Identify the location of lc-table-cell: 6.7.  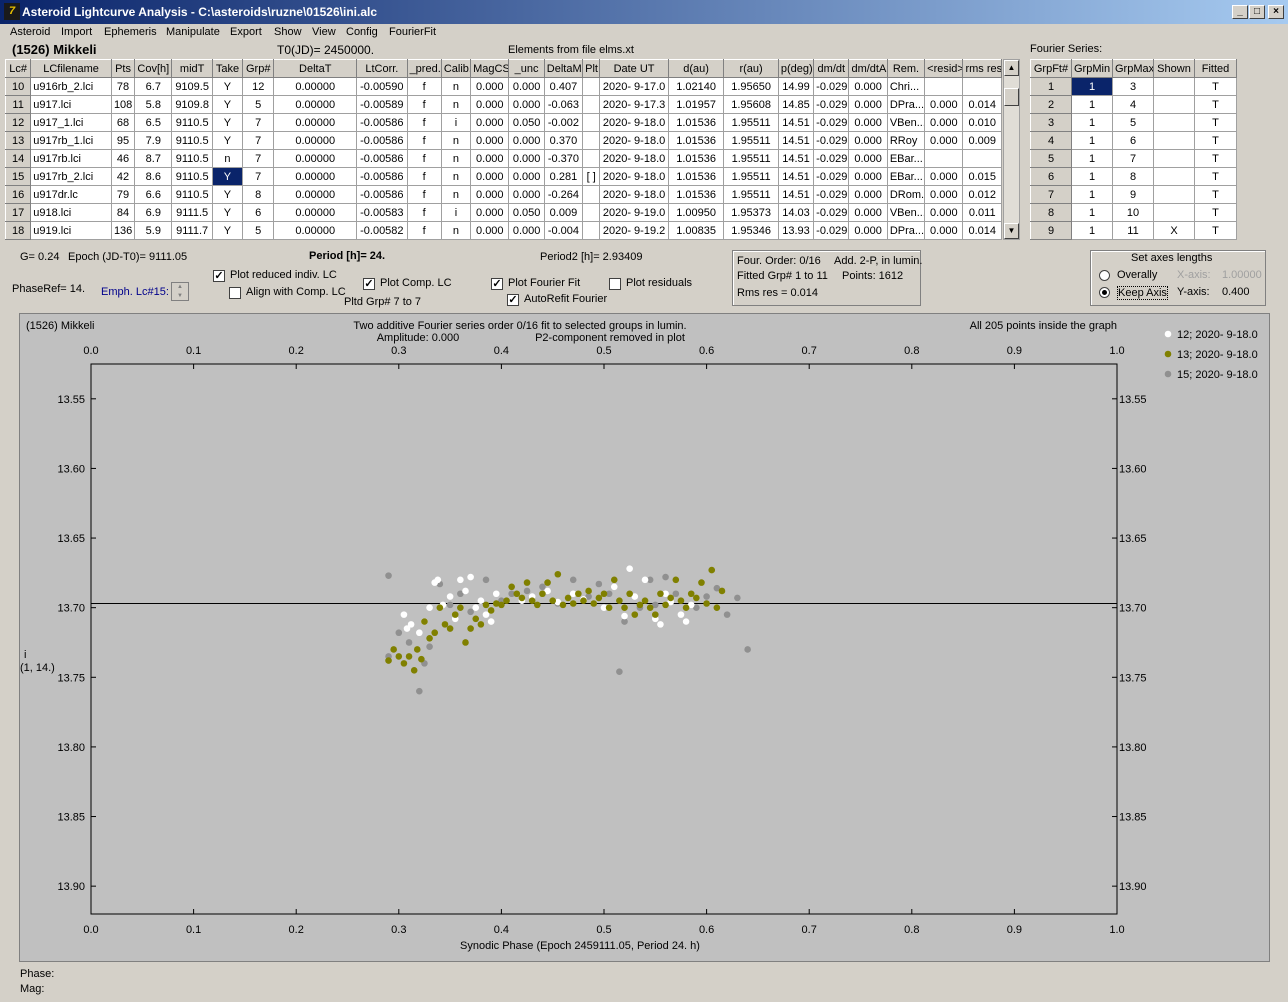
(153, 86).